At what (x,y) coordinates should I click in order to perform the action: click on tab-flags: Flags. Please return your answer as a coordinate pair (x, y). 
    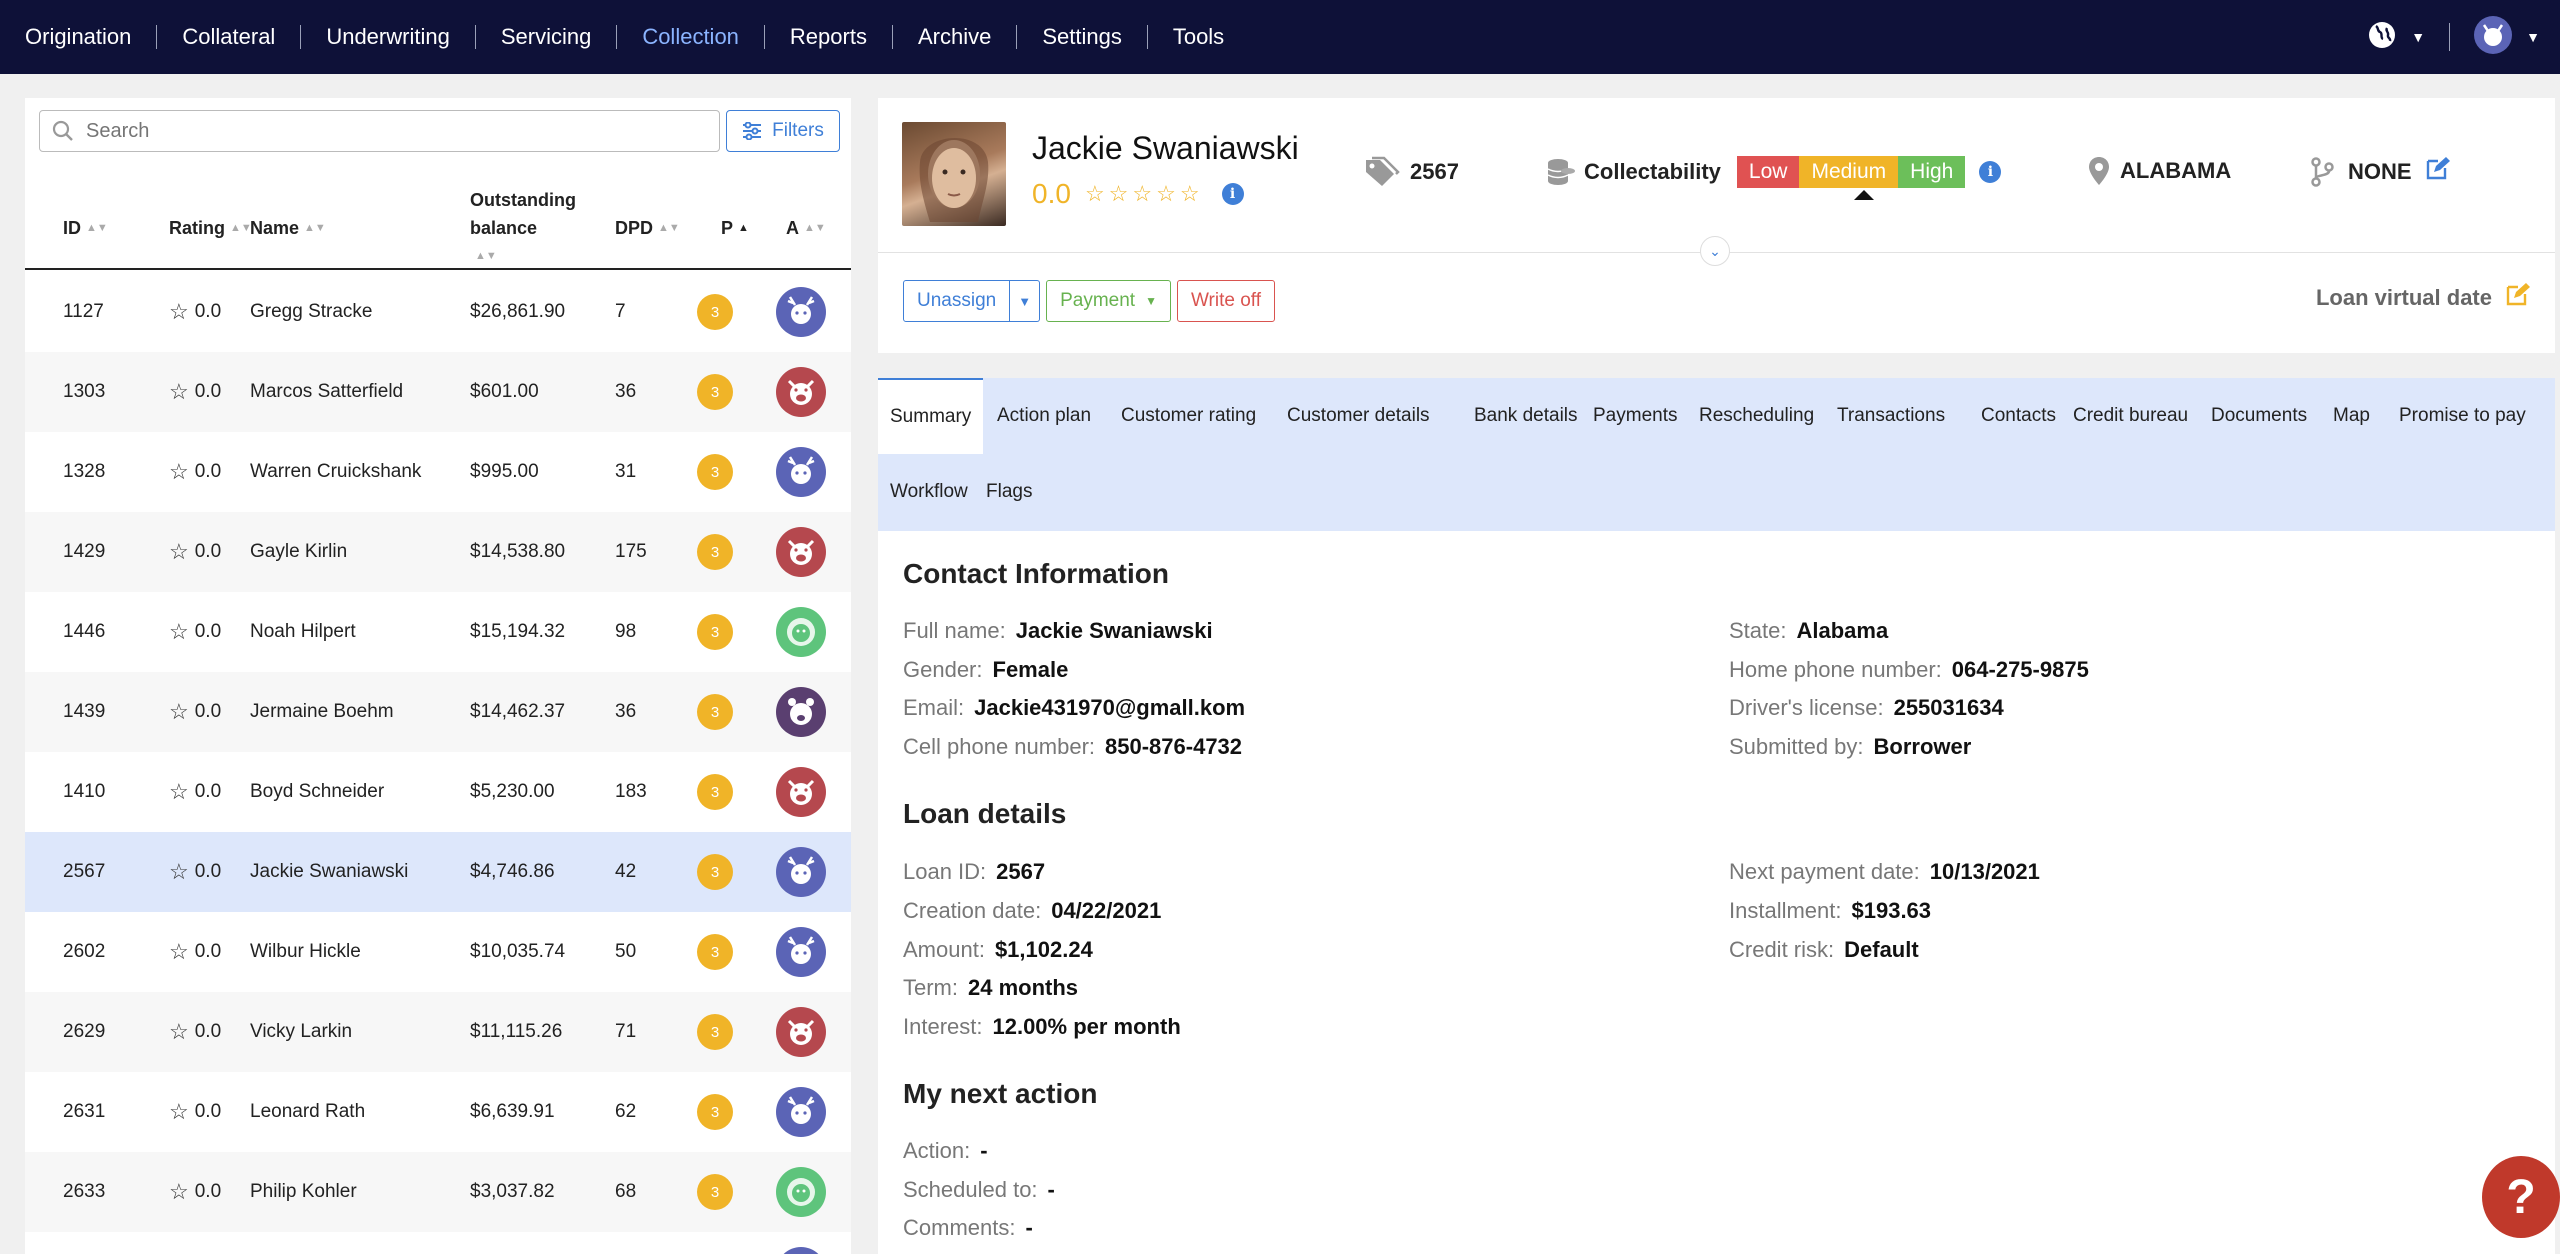
    Looking at the image, I should click on (1009, 492).